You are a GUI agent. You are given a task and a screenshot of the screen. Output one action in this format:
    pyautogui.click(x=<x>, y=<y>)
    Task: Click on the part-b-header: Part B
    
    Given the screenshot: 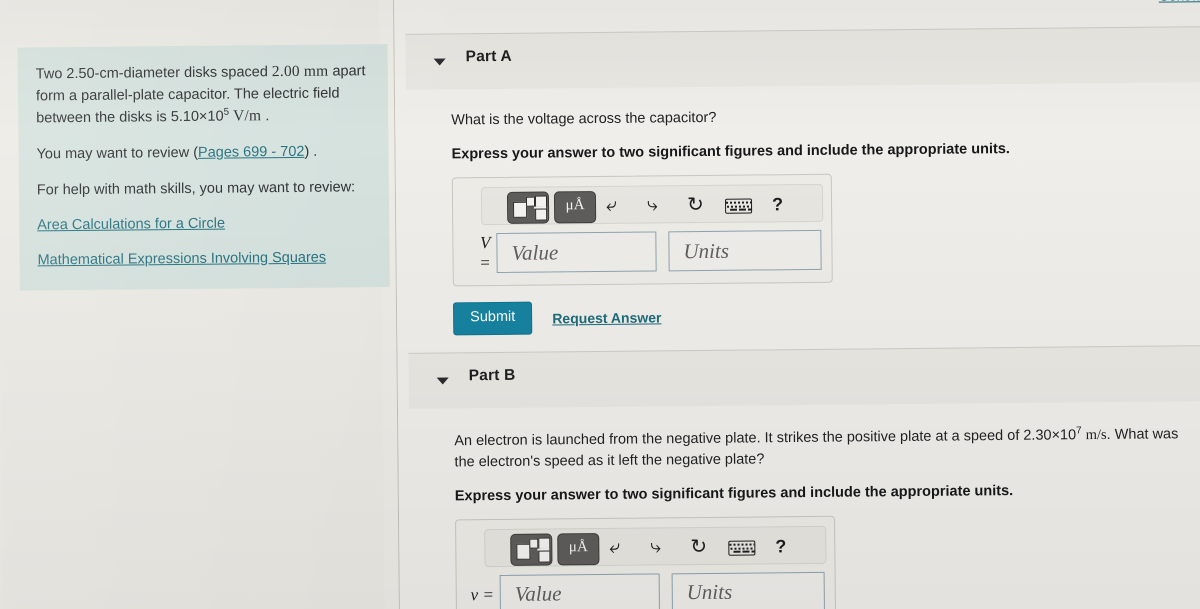 What is the action you would take?
    pyautogui.click(x=804, y=377)
    